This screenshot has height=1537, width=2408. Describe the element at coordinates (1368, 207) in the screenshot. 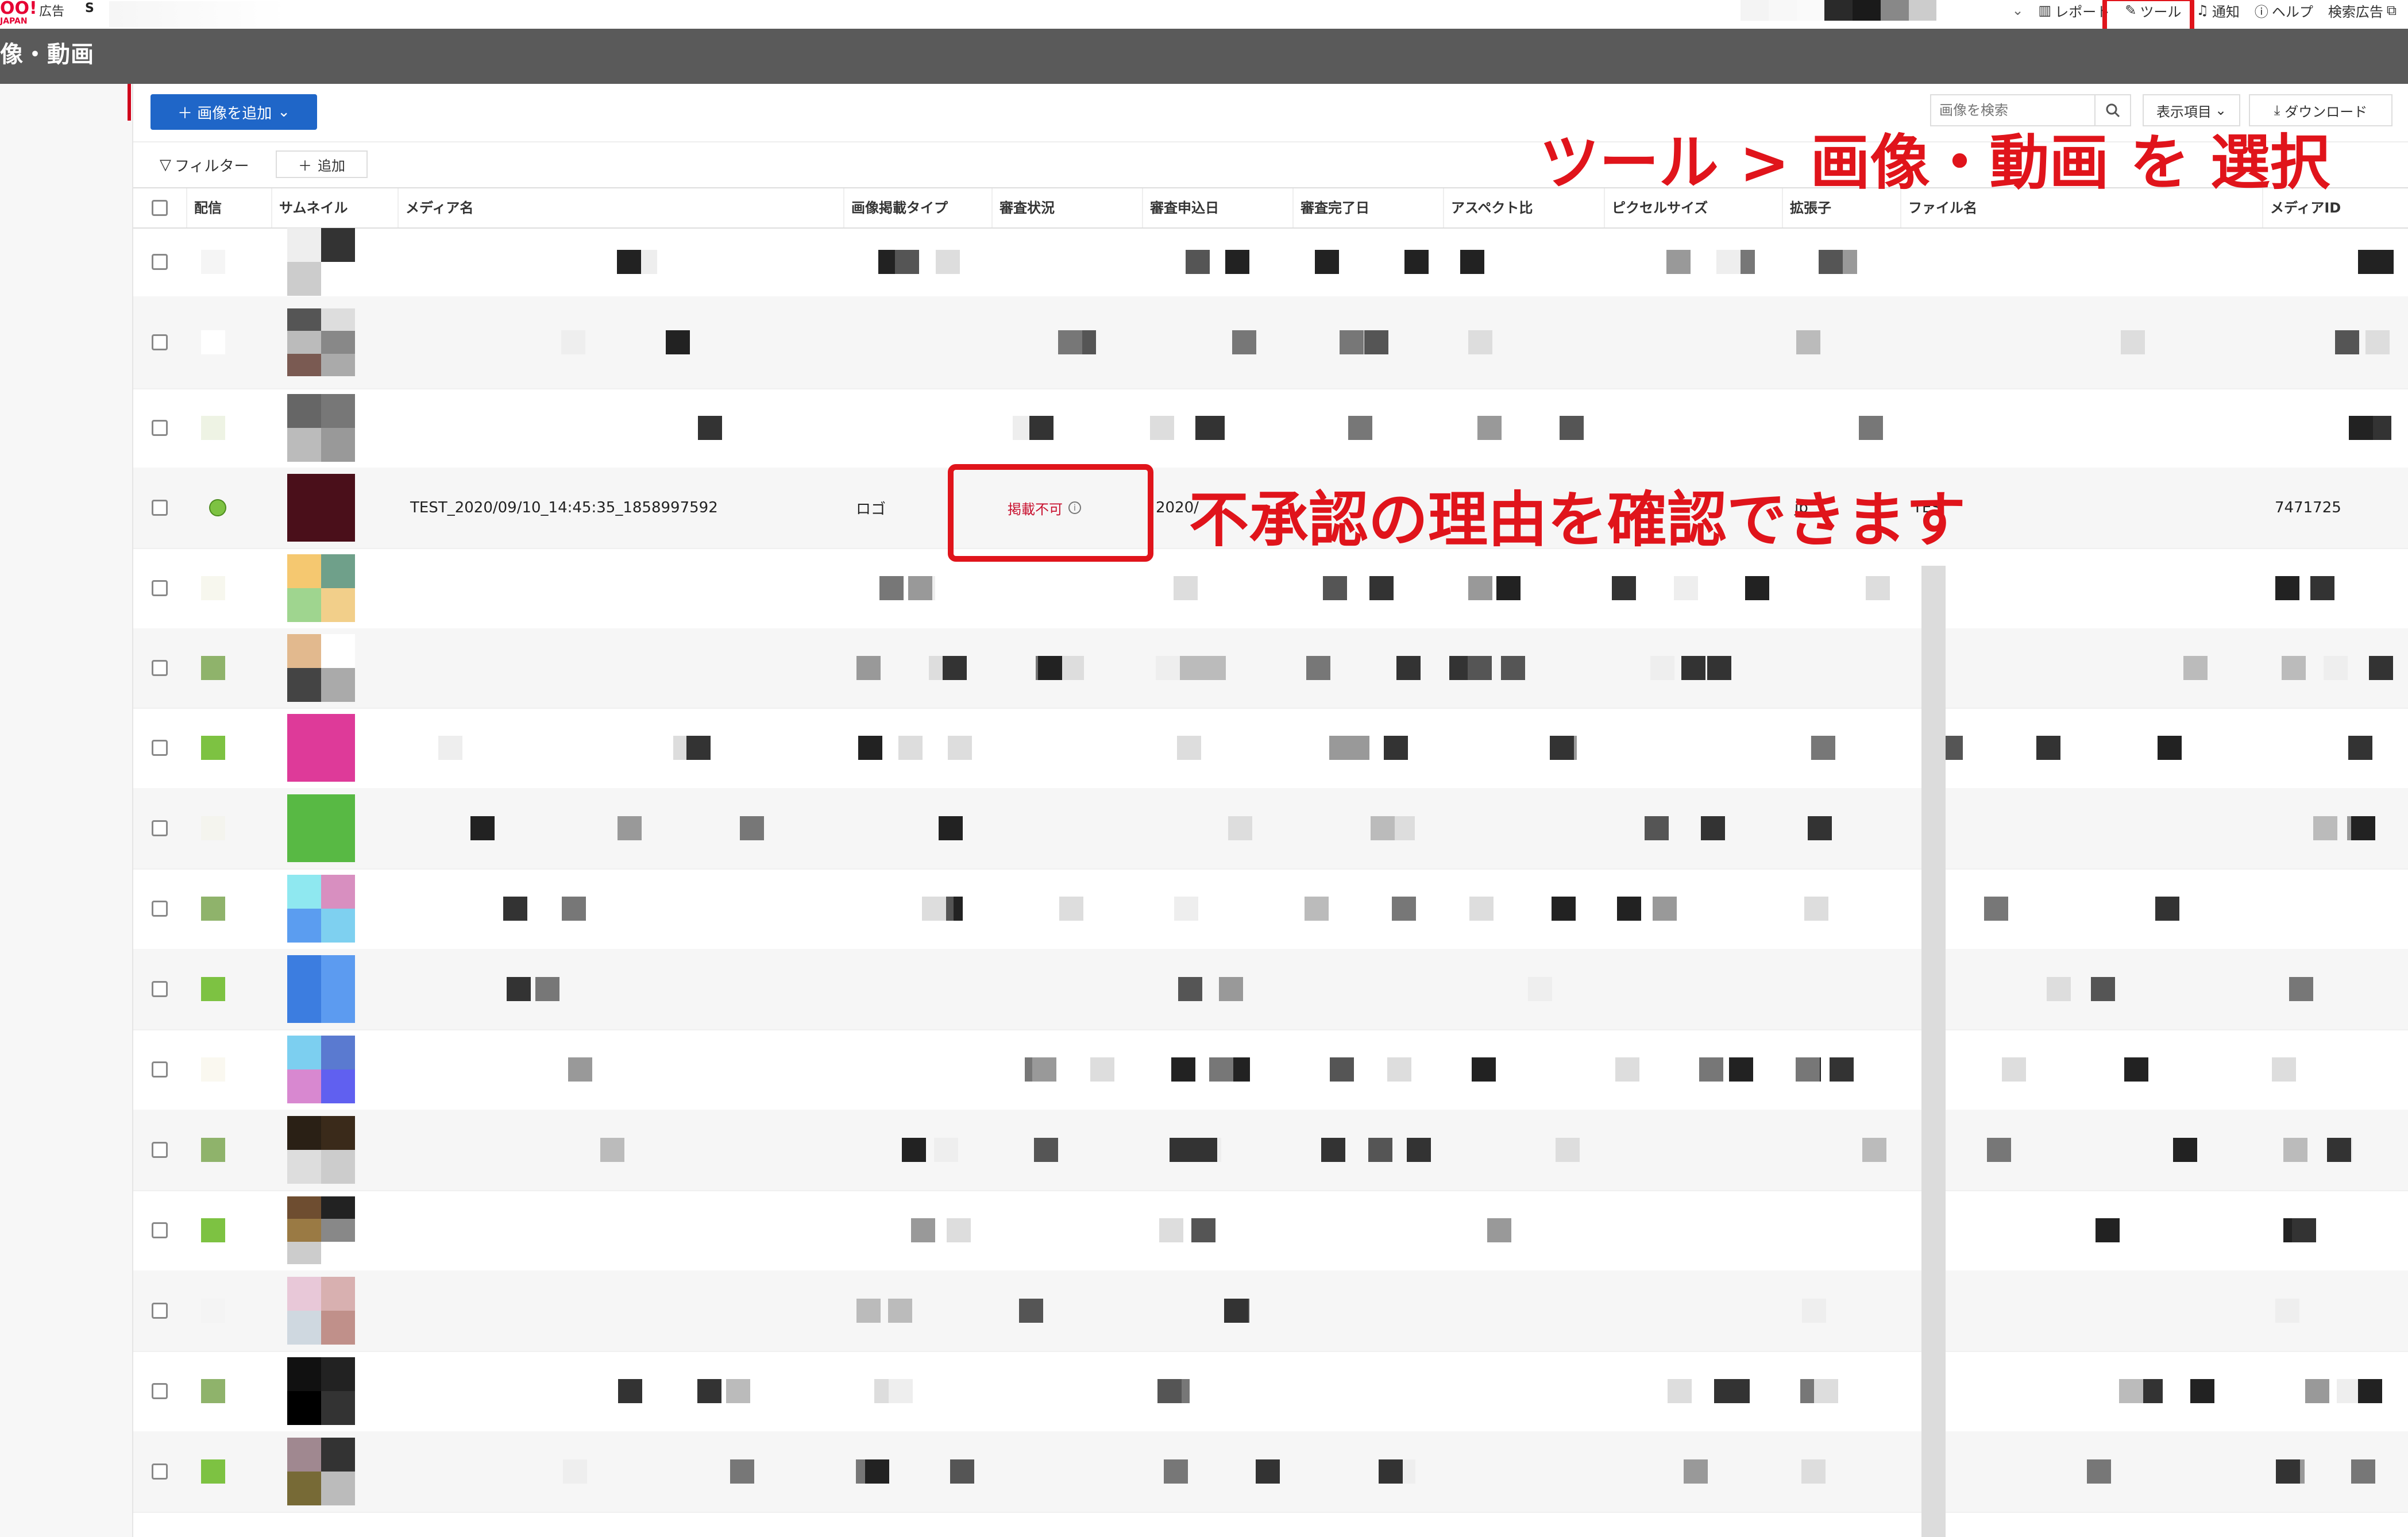

I see `col-complete-date: 審査完了日` at that location.